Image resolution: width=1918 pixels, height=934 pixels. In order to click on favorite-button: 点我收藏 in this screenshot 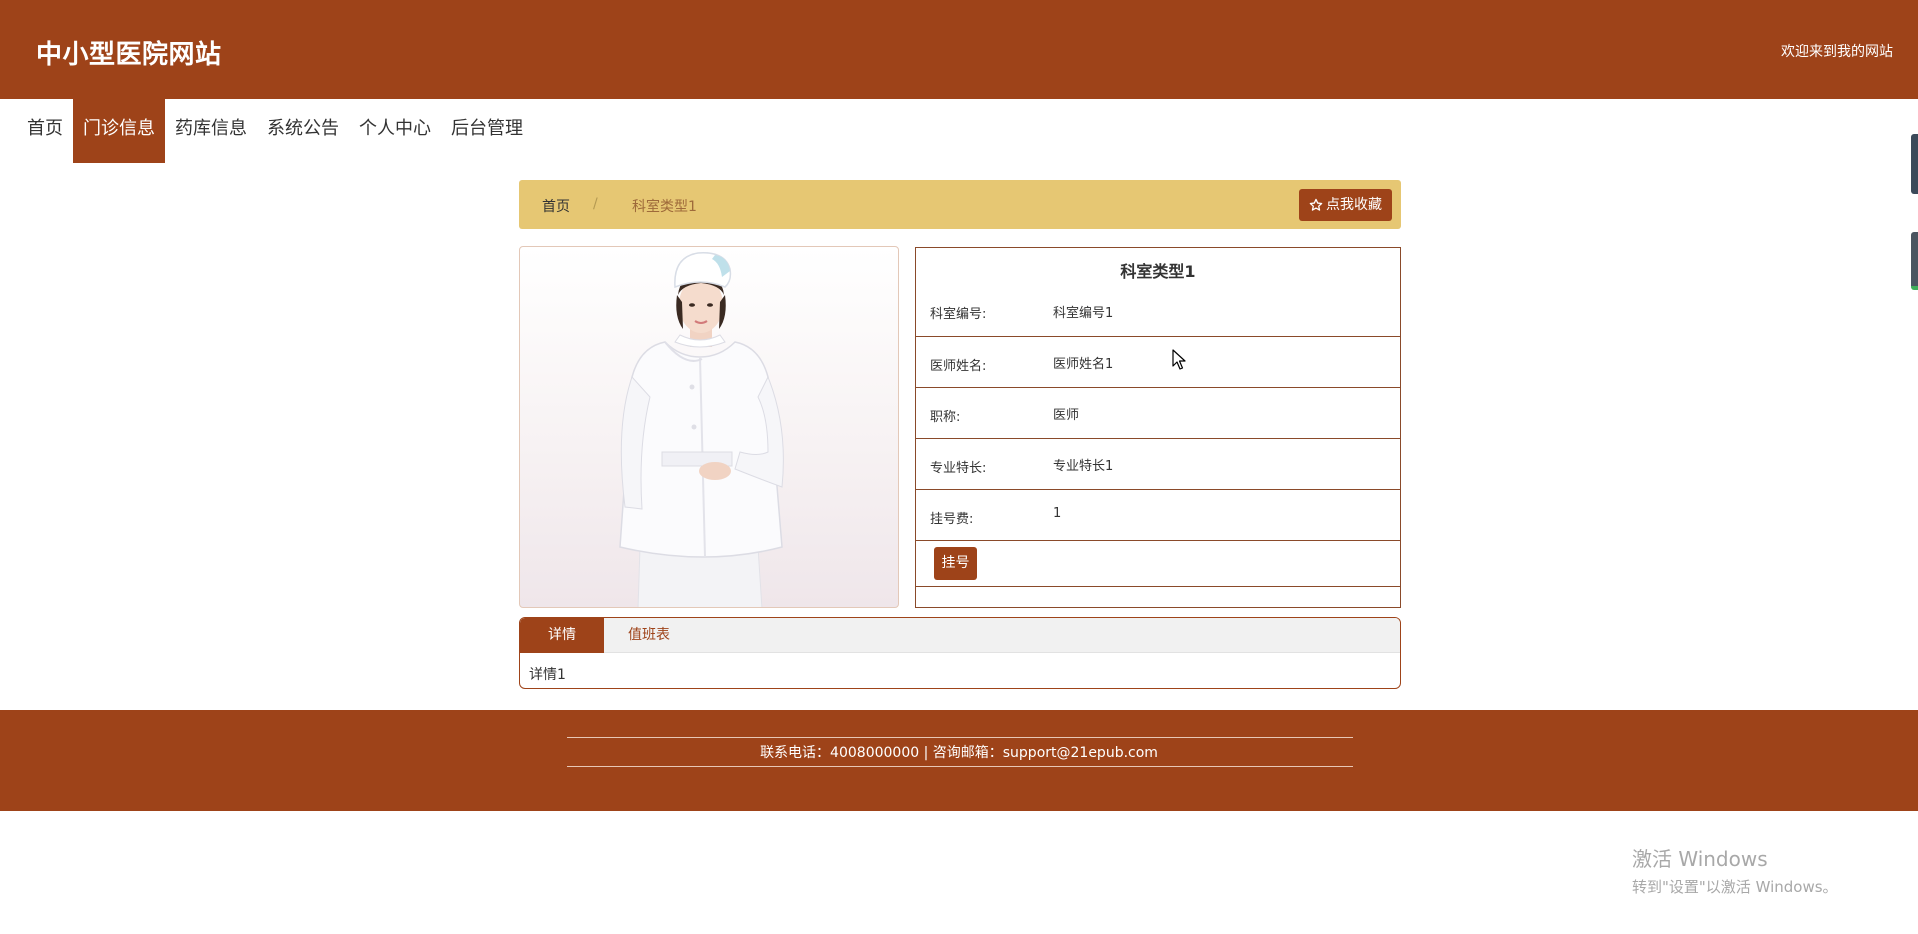, I will do `click(1345, 205)`.